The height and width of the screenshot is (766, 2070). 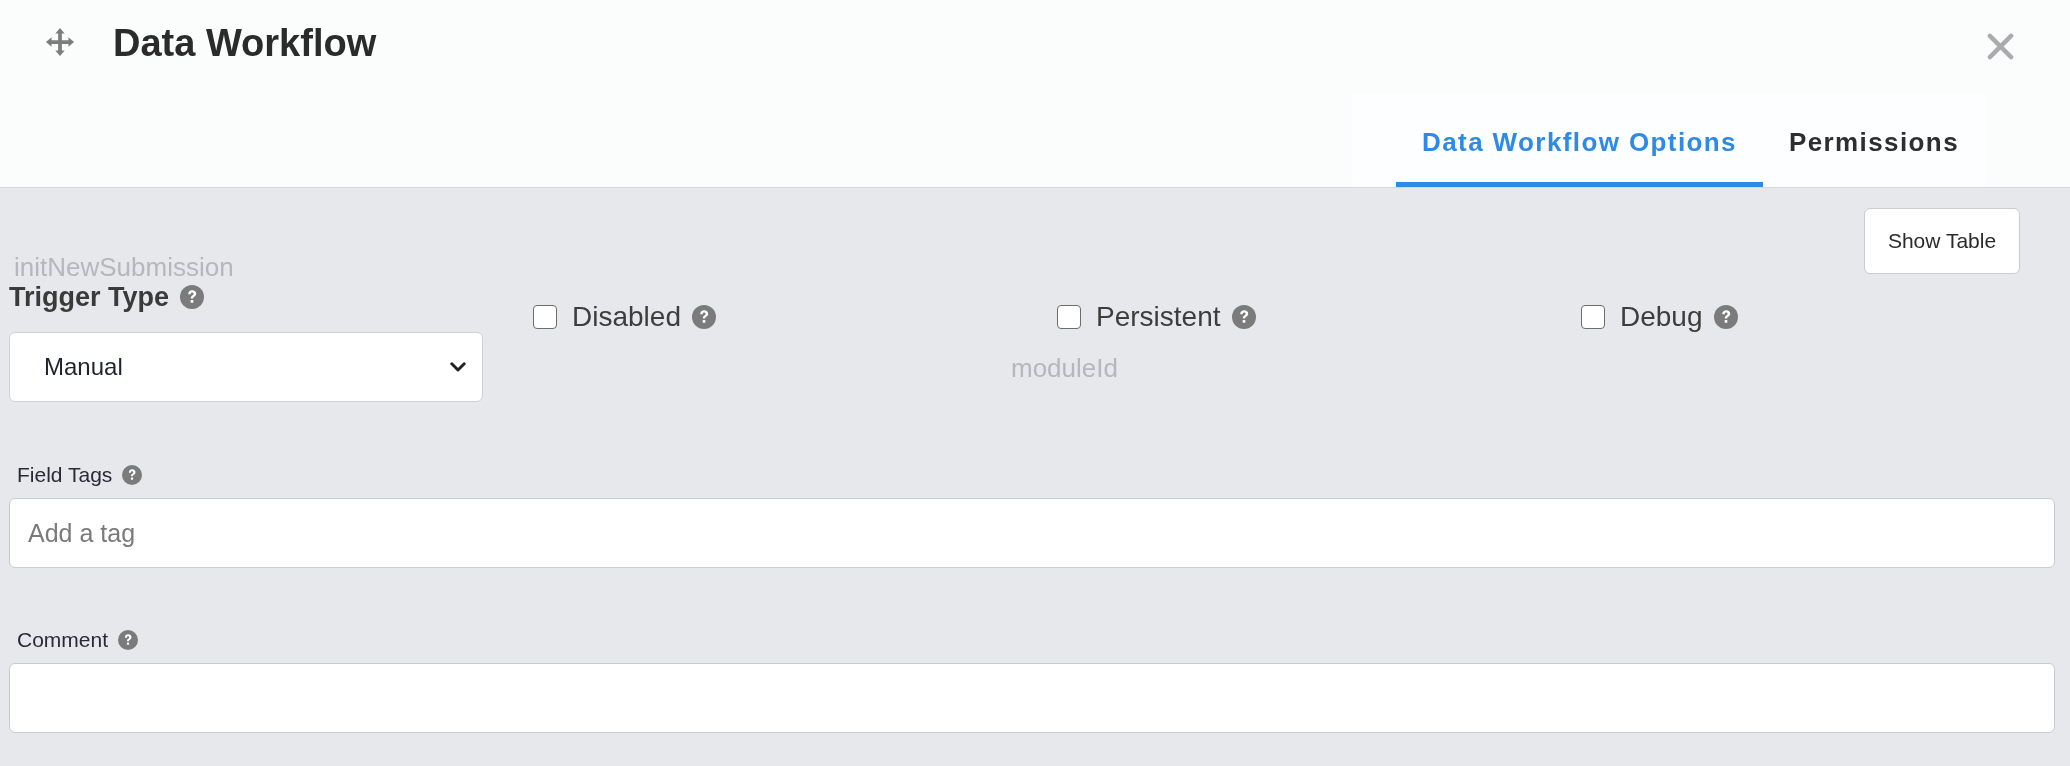 I want to click on checkbox-label: Persistent, so click(x=1158, y=317).